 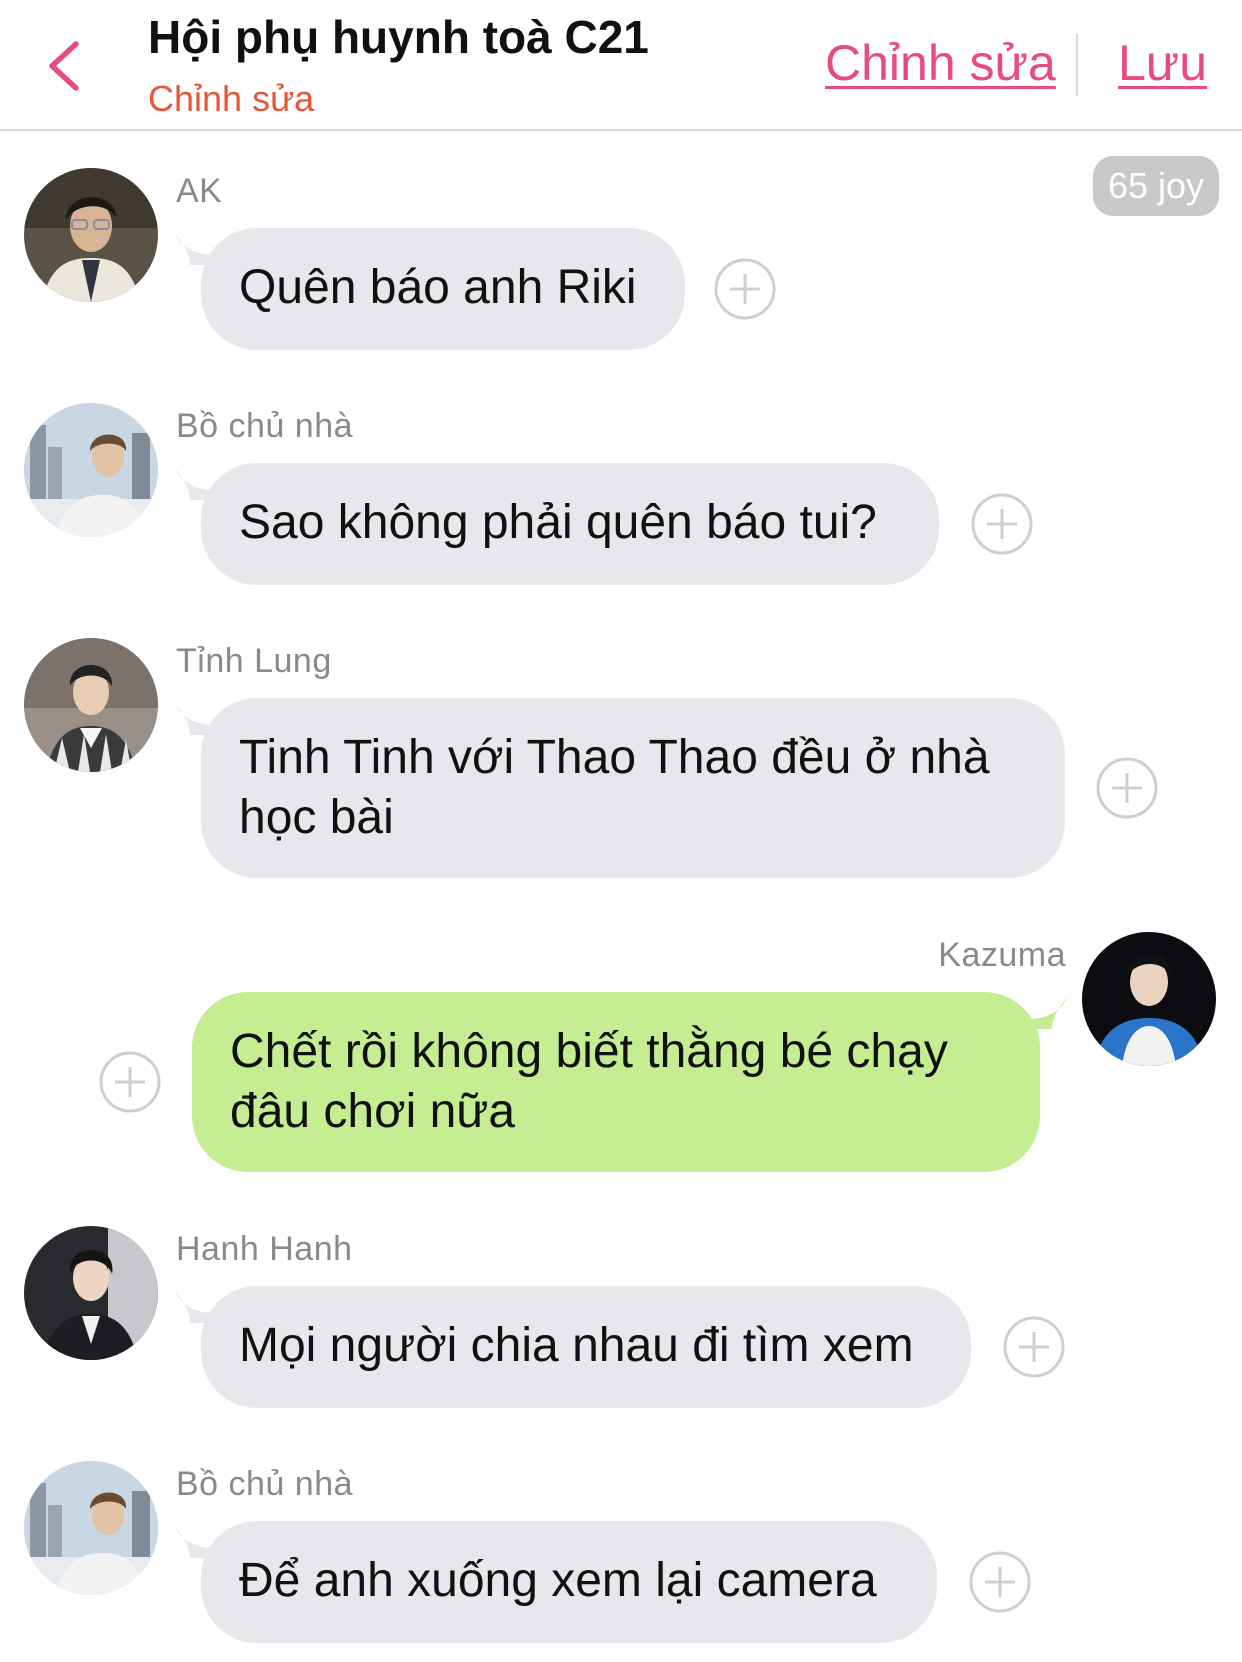 I want to click on message-bubble: Mọi người chia nhau đi tìm xem, so click(x=586, y=1347).